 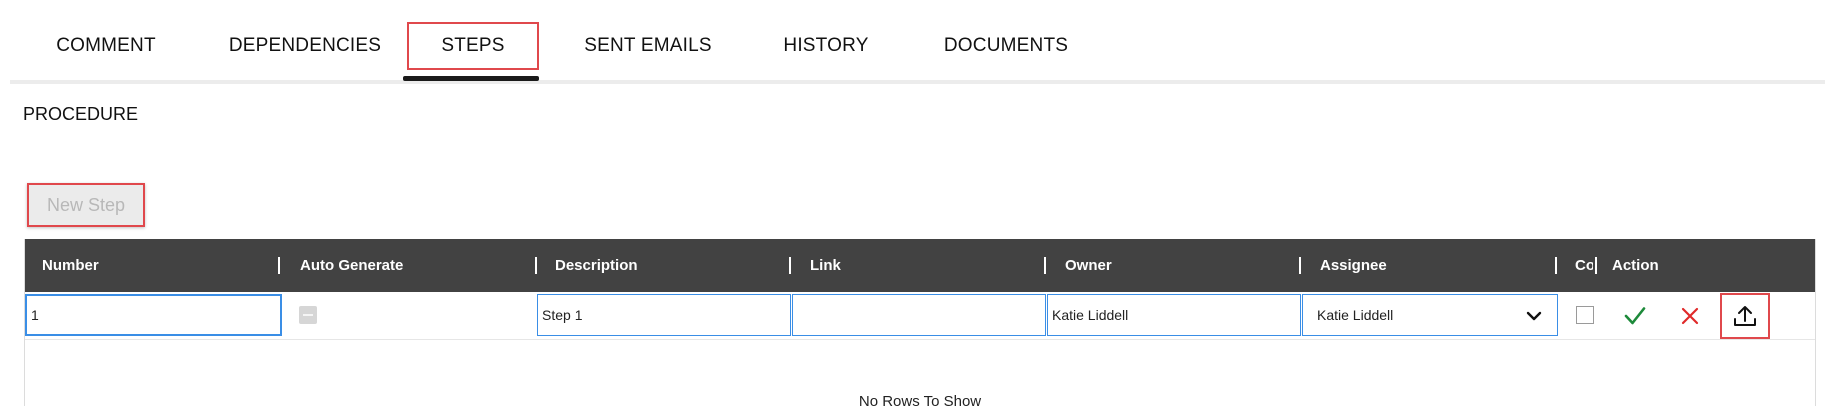 I want to click on column-header-auto-generate: Auto Generate, so click(x=351, y=265).